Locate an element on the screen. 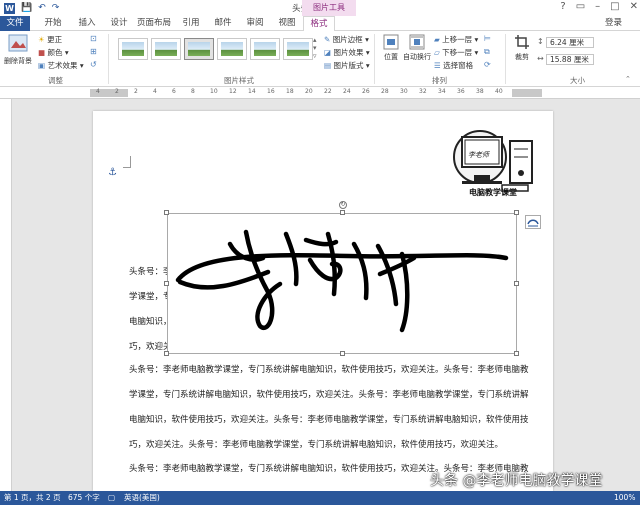 The width and height of the screenshot is (640, 505). effects-icon: ◪ is located at coordinates (328, 52).